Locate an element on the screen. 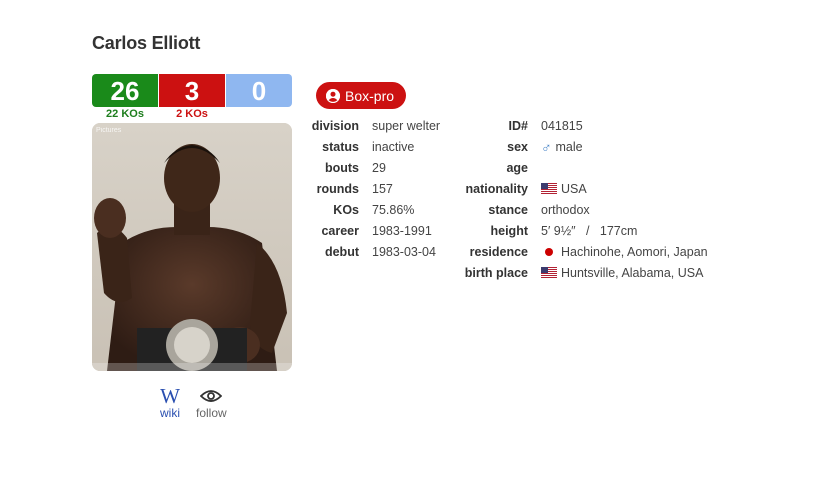  boxer-photo: Pictures is located at coordinates (192, 247).